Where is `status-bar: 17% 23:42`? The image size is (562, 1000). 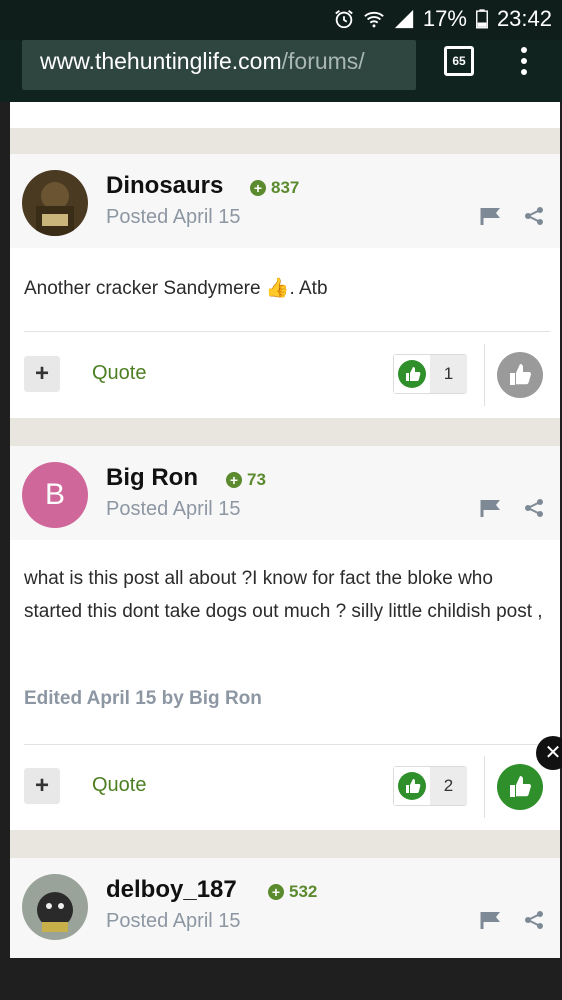
status-bar: 17% 23:42 is located at coordinates (281, 20).